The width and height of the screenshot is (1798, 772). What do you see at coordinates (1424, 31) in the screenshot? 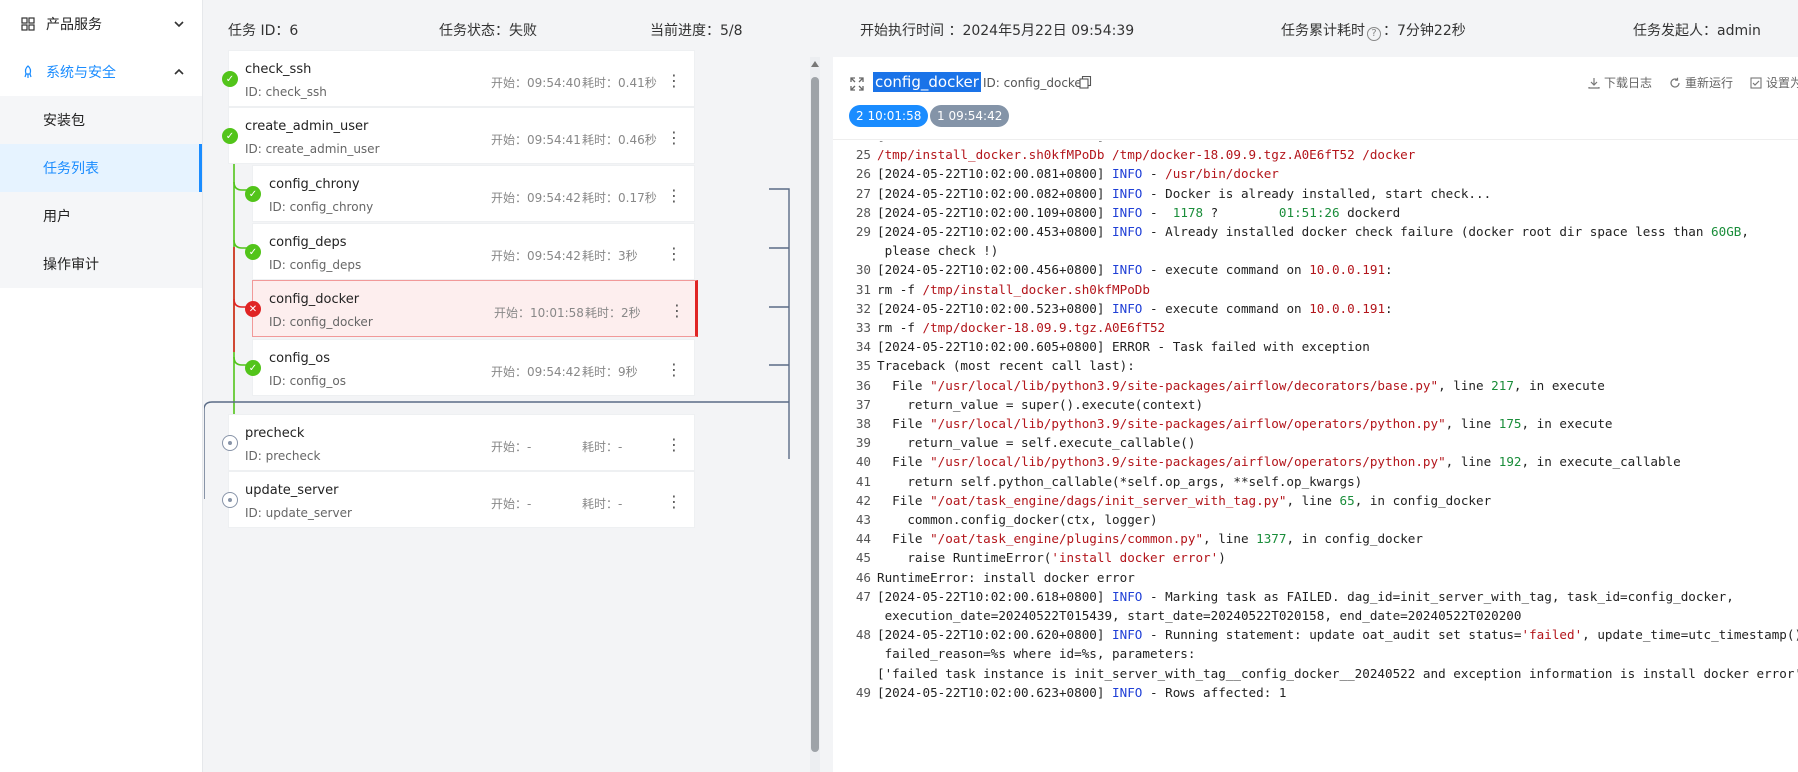
I see `task-elapsed-value: ：7分钟22秒` at bounding box center [1424, 31].